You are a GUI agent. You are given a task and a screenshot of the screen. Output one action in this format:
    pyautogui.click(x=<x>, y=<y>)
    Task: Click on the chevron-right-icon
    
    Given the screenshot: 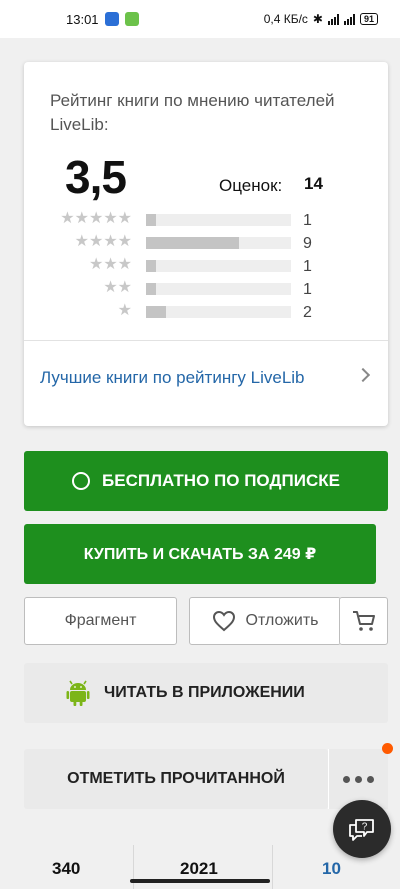 What is the action you would take?
    pyautogui.click(x=363, y=375)
    